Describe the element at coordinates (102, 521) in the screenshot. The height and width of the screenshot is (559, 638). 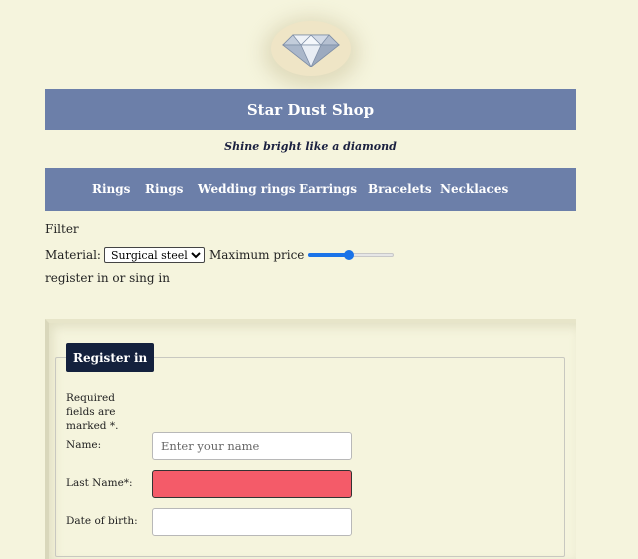
I see `dob-label: Date of birth:` at that location.